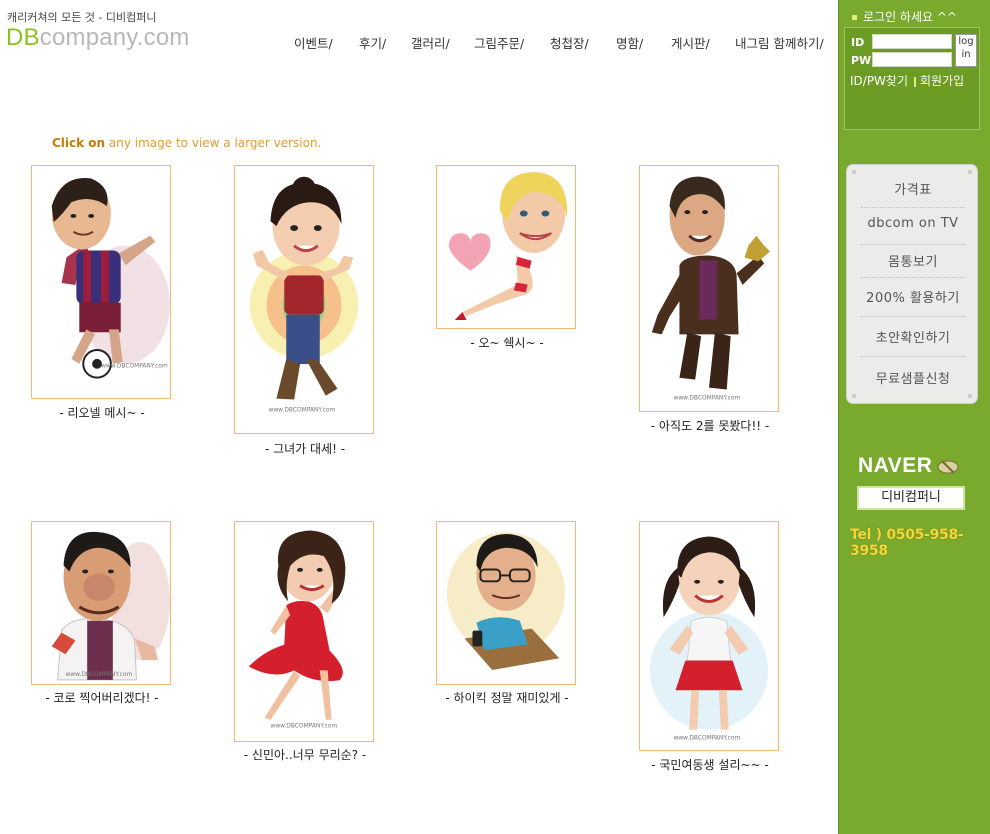 The image size is (990, 834). I want to click on hint-text: any image to view a larger version., so click(213, 143).